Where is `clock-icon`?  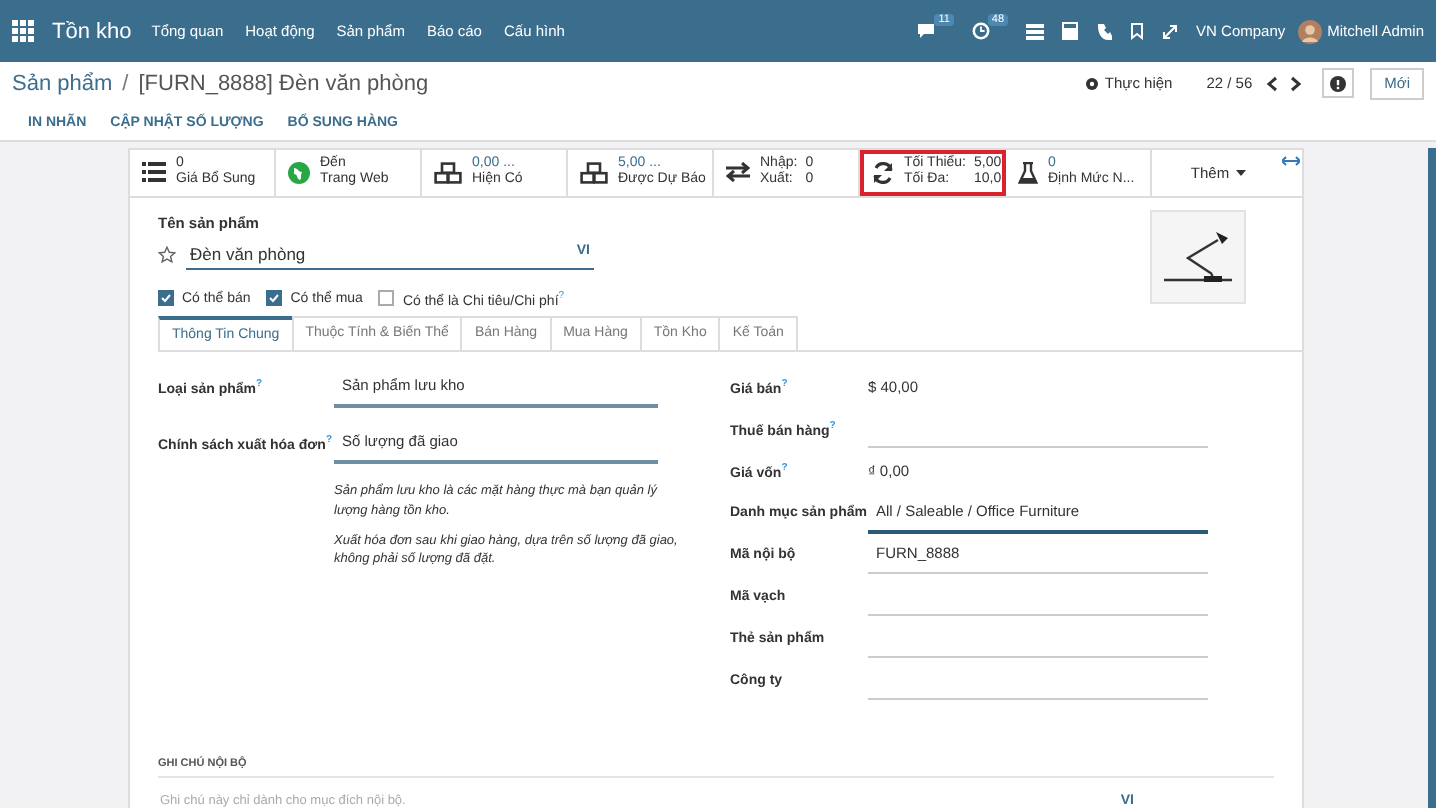
clock-icon is located at coordinates (980, 31).